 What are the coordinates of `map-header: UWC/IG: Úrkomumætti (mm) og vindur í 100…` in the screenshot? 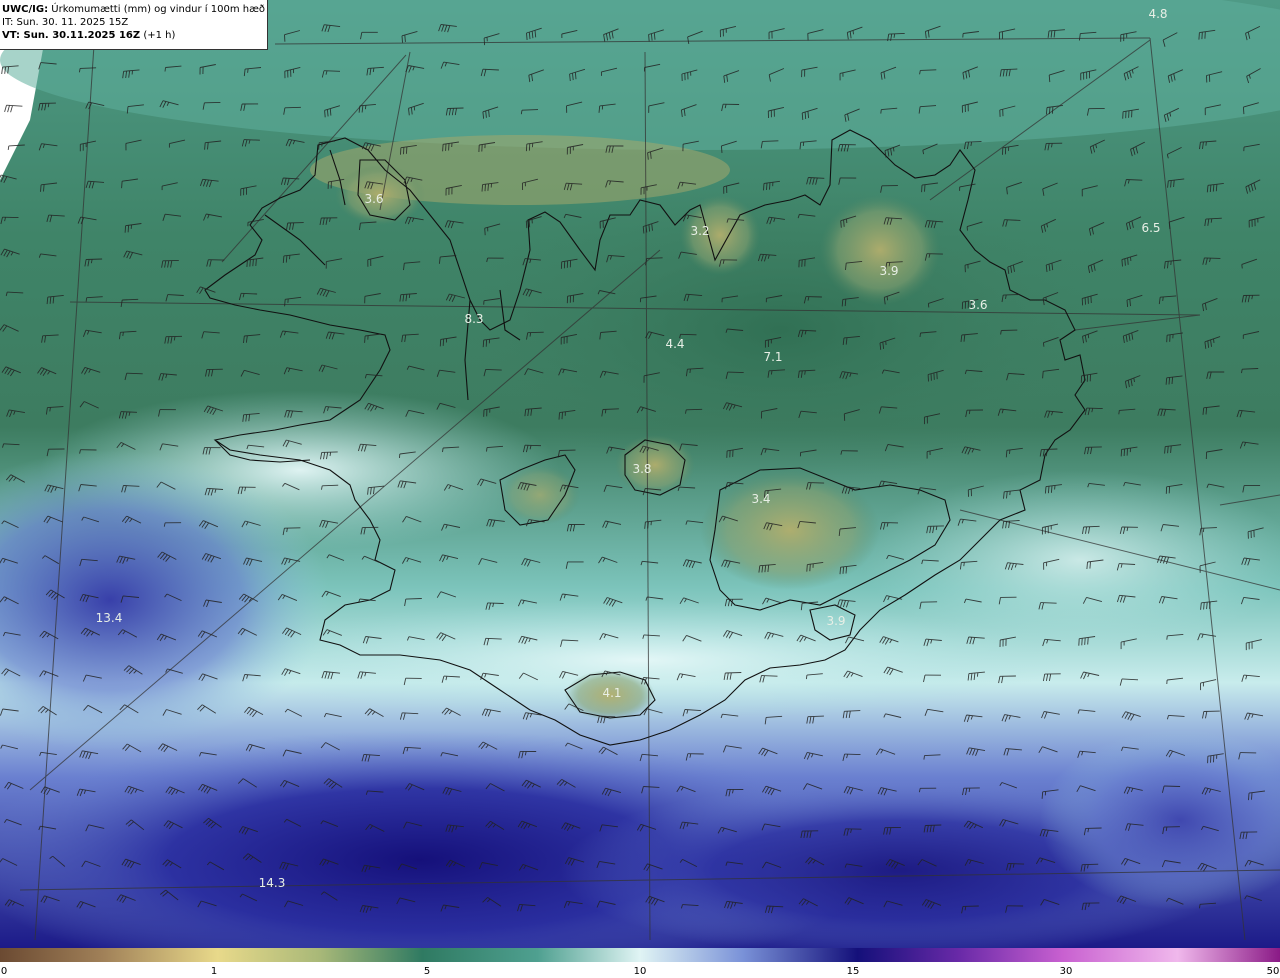 It's located at (134, 25).